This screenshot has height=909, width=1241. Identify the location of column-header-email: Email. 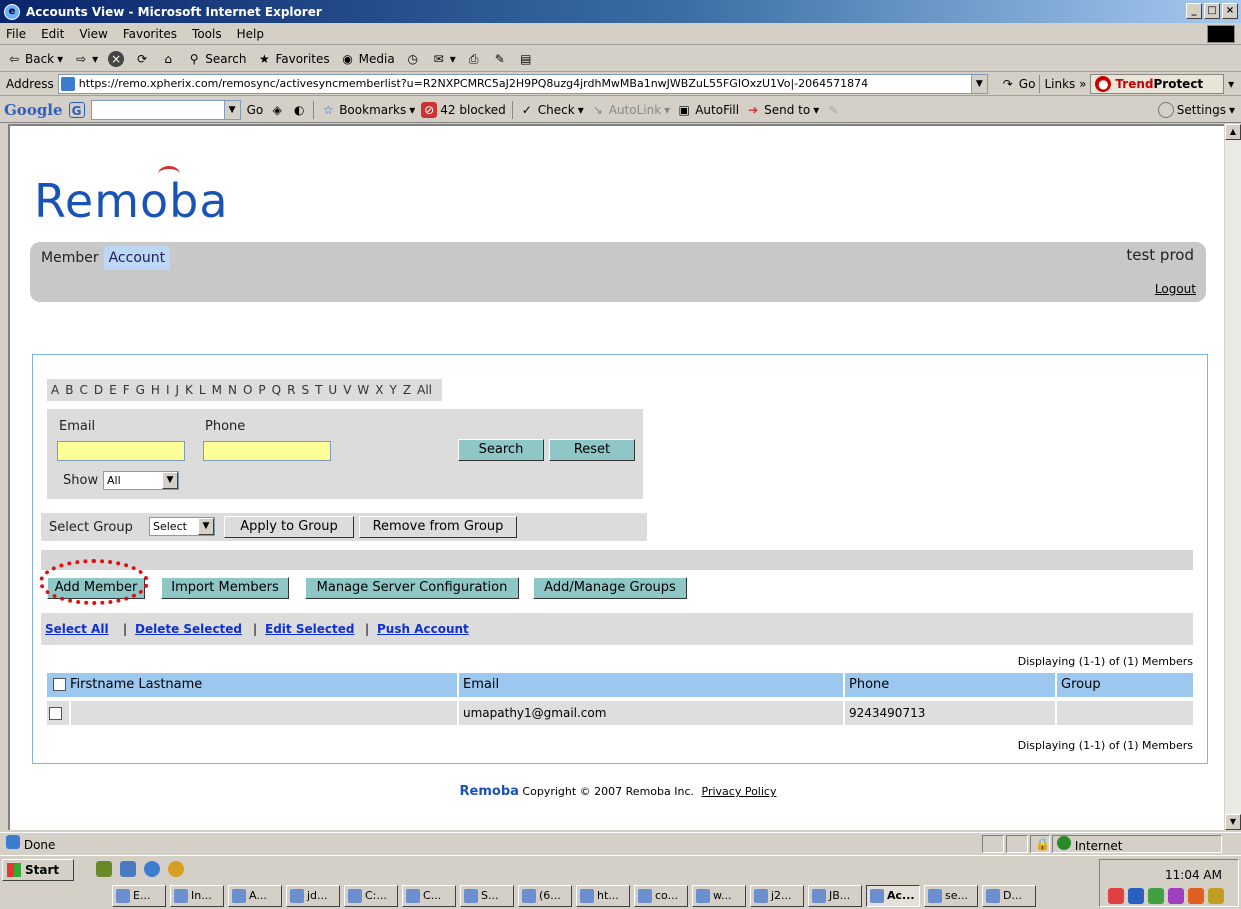
(652, 685).